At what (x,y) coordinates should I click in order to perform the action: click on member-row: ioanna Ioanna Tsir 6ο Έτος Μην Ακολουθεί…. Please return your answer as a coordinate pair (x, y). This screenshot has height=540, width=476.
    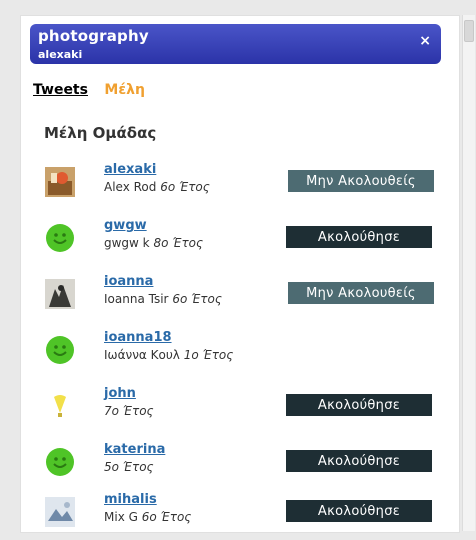
    Looking at the image, I should click on (244, 298).